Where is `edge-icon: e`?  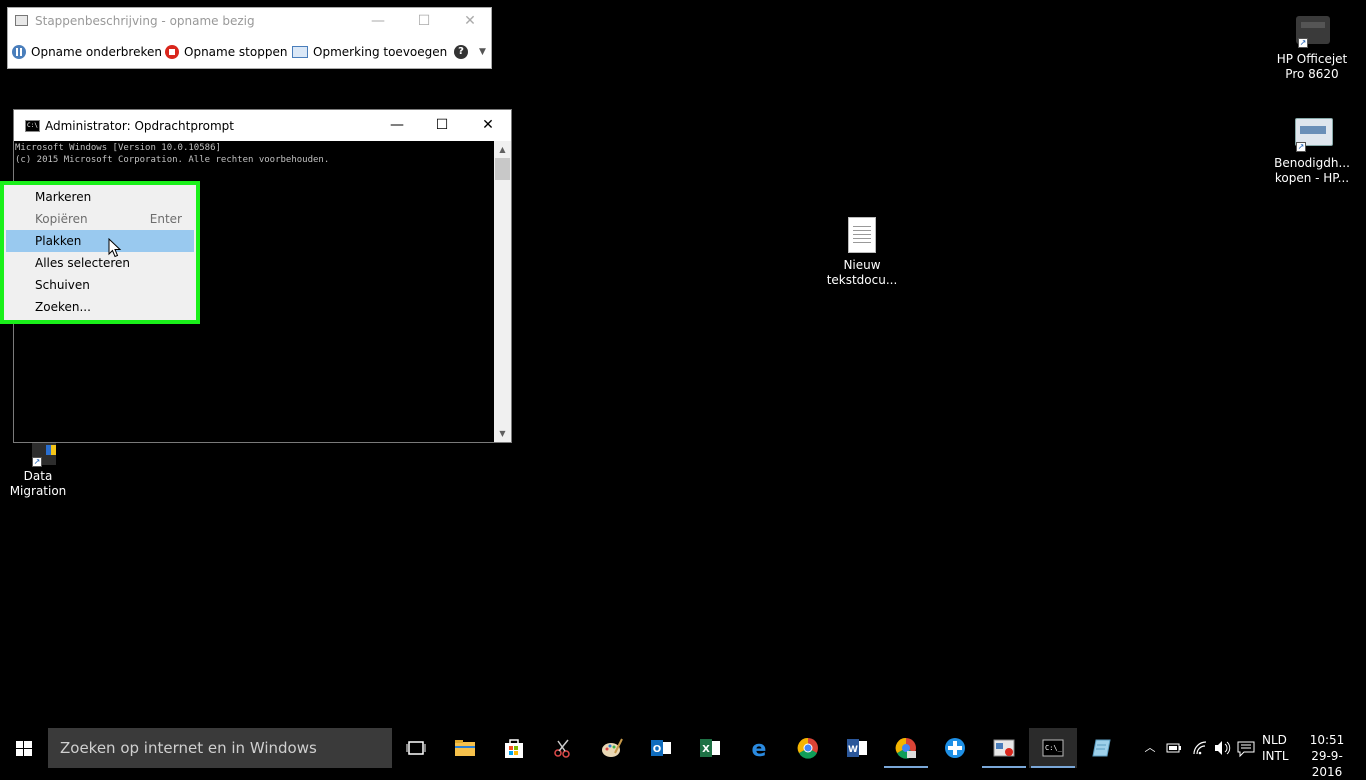 edge-icon: e is located at coordinates (759, 748).